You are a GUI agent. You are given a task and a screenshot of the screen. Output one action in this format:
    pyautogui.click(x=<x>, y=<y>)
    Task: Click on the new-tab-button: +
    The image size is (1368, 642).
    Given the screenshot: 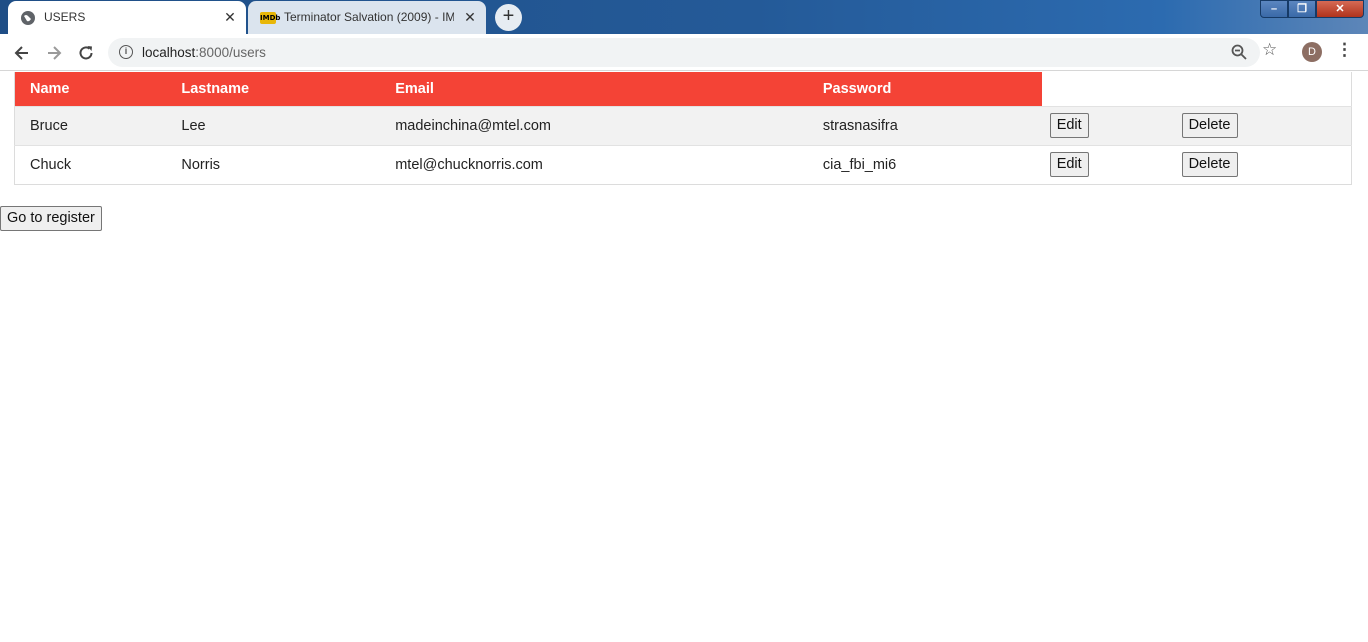 What is the action you would take?
    pyautogui.click(x=508, y=17)
    